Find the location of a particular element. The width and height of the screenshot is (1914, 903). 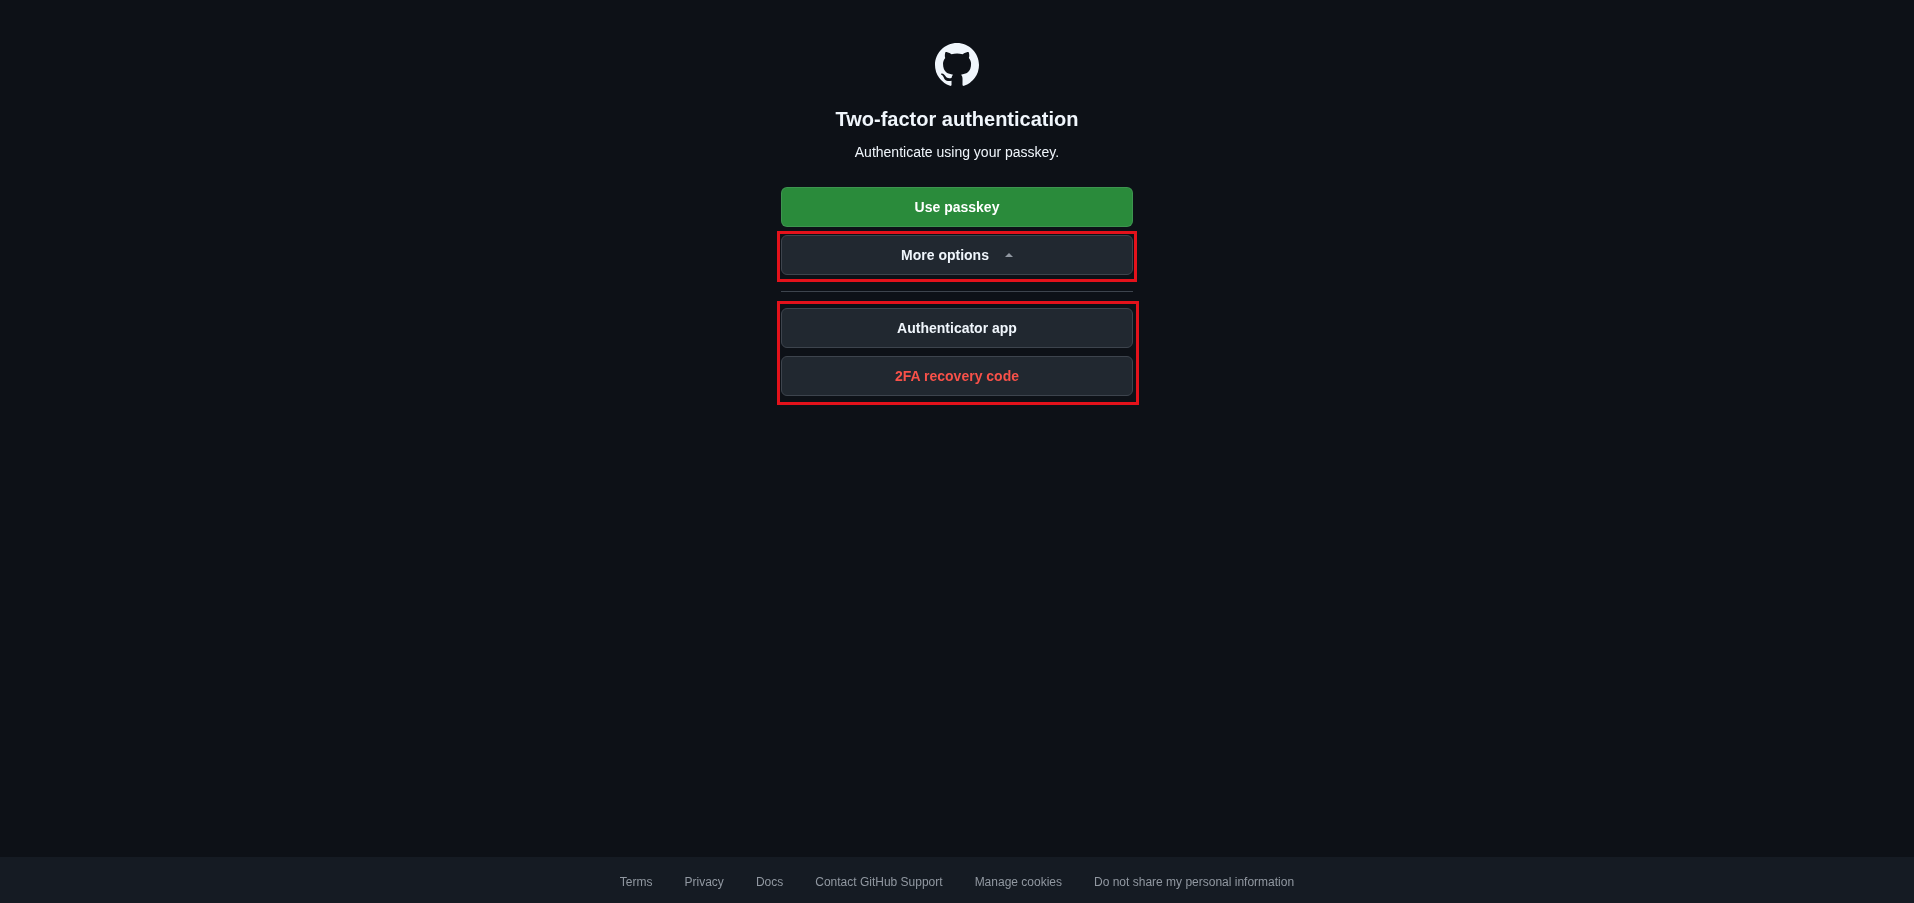

footer-link: Terms is located at coordinates (636, 882).